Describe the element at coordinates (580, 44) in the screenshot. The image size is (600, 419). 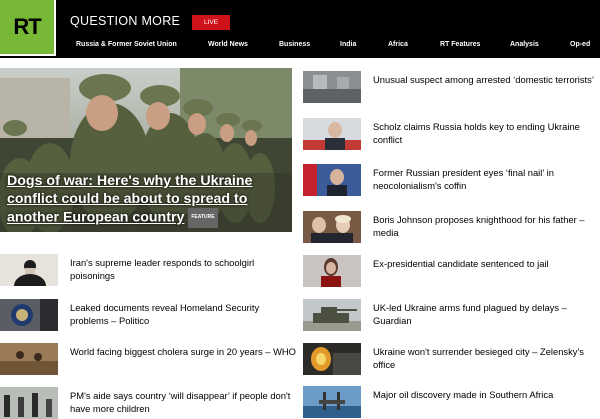
I see `nav-item-op-ed: Op-ed` at that location.